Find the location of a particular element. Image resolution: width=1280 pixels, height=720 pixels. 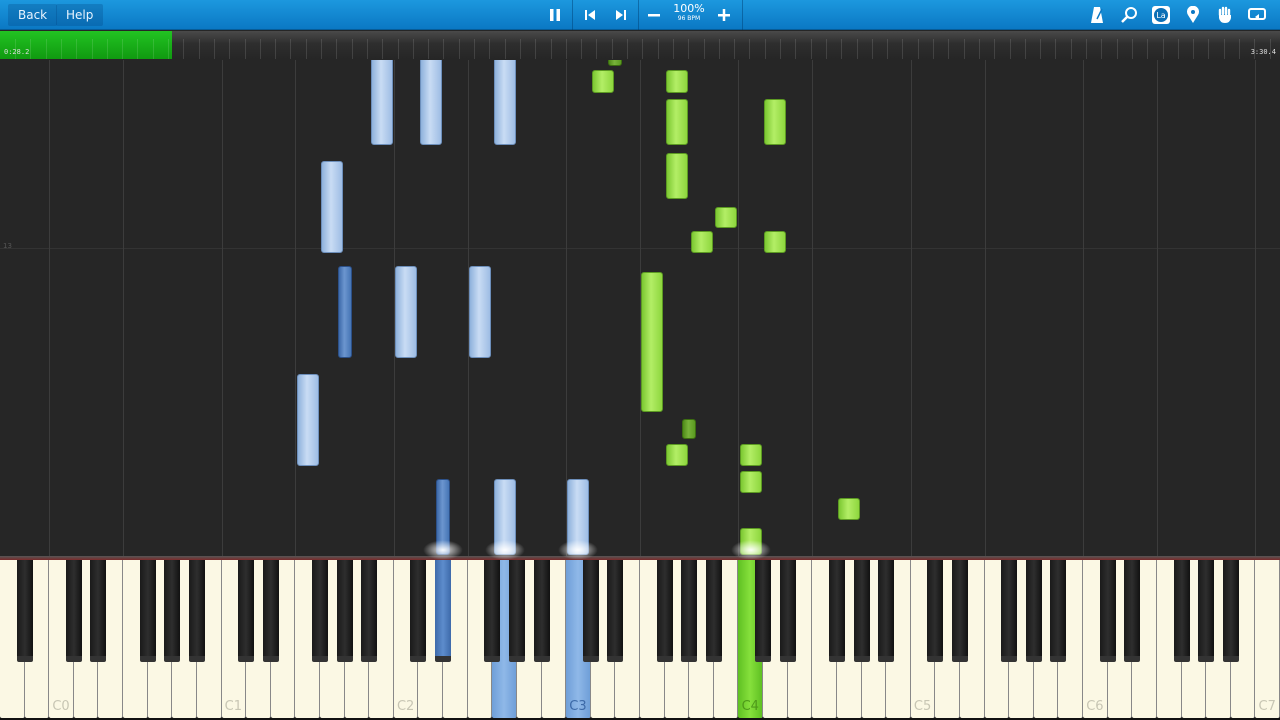

right-hand-note-G3 is located at coordinates (676, 175).